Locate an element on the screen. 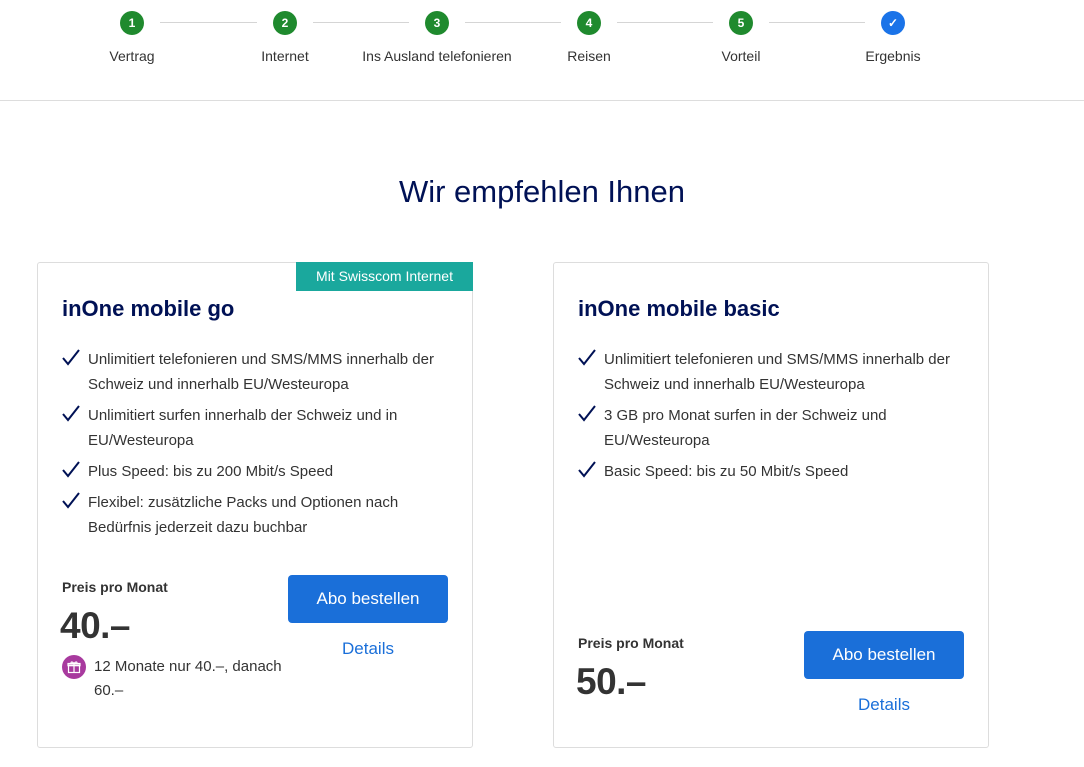  step-number: 4 is located at coordinates (589, 23).